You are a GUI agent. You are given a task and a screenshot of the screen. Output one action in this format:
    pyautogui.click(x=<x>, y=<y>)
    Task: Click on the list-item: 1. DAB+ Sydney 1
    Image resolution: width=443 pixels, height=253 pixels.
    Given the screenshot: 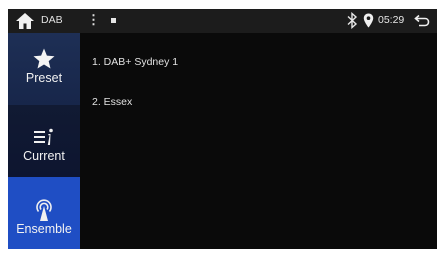 What is the action you would take?
    pyautogui.click(x=135, y=62)
    